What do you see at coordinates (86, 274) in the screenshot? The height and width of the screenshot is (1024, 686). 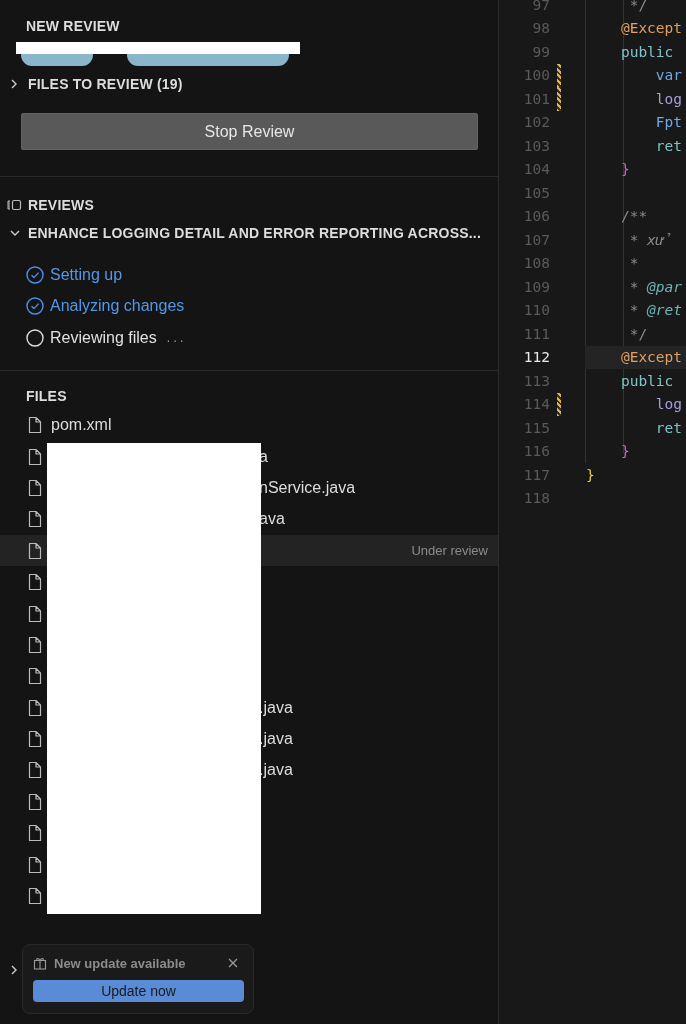 I see `step-label: Setting up` at bounding box center [86, 274].